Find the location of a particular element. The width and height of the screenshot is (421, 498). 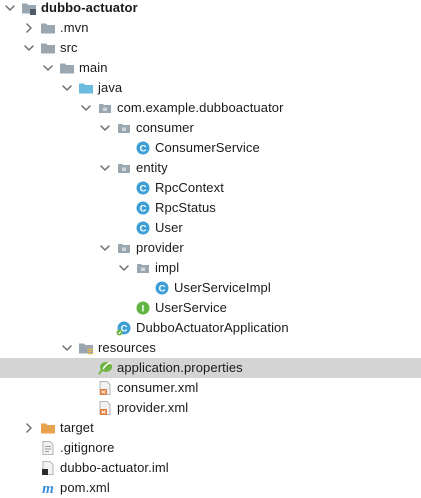

interface-icon: I is located at coordinates (143, 308).